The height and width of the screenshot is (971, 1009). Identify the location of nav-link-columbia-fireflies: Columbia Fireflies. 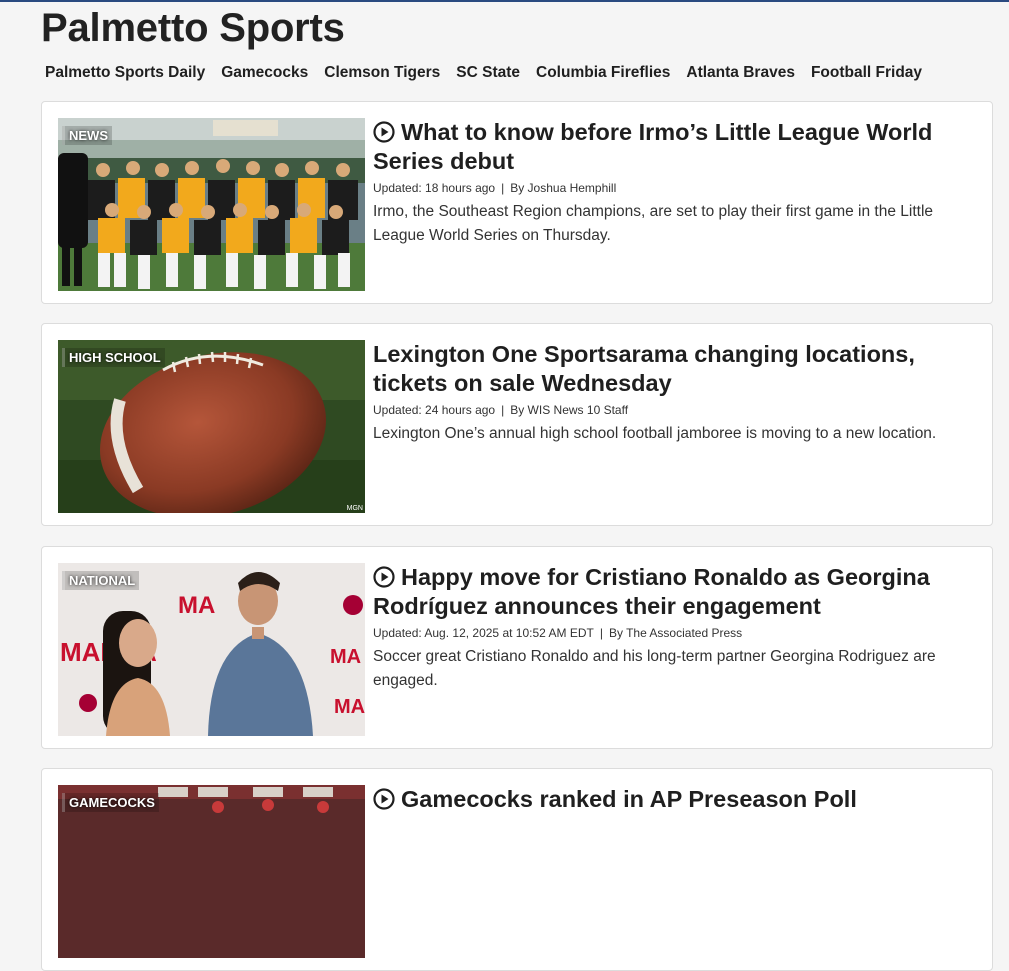
(603, 73).